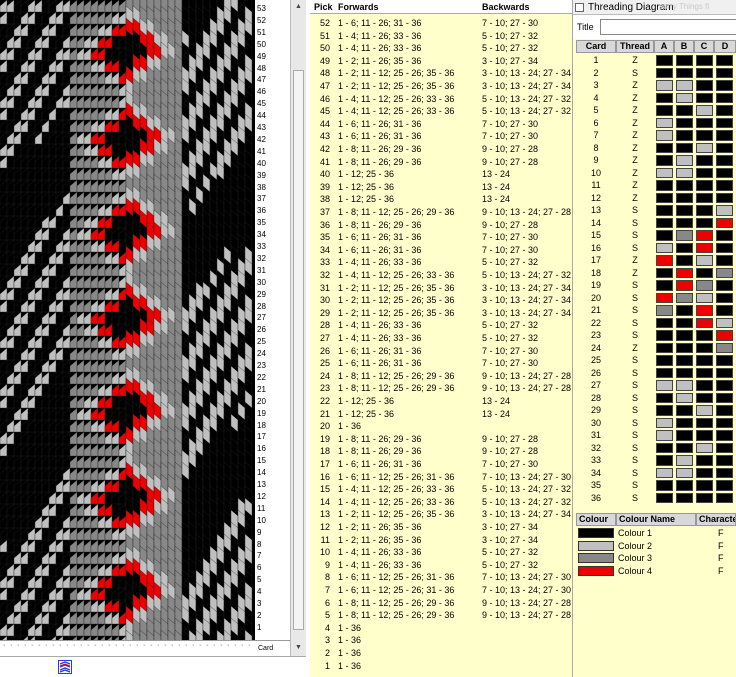 The image size is (736, 677). Describe the element at coordinates (596, 46) in the screenshot. I see `card-column-header: Card` at that location.